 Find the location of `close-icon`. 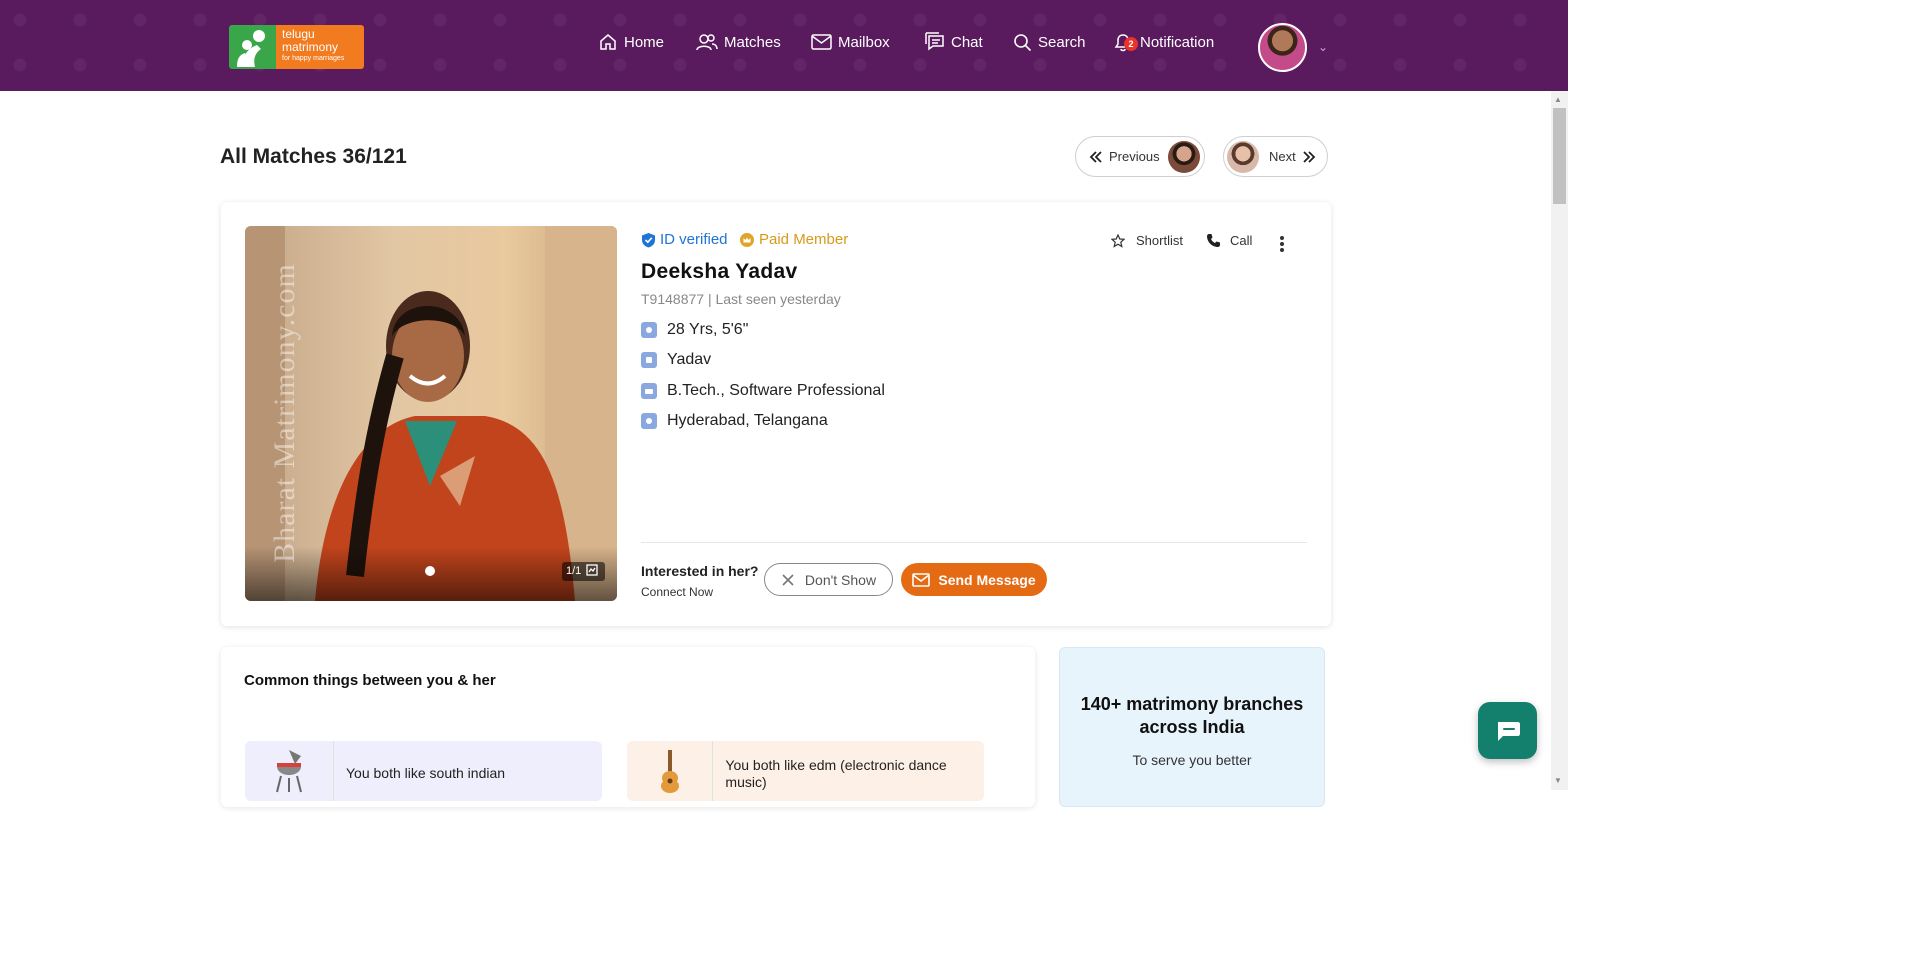

close-icon is located at coordinates (788, 579).